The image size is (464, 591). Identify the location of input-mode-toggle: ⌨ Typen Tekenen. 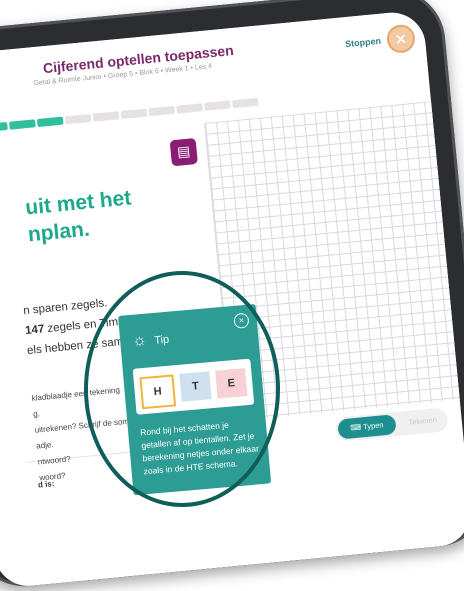
(391, 424).